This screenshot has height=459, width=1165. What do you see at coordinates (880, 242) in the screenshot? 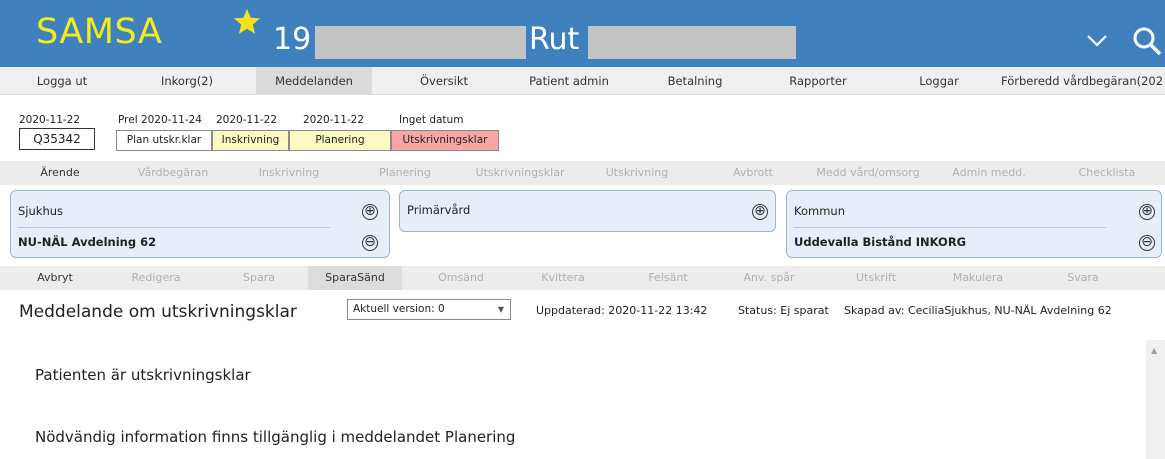
I see `kommun-unit: Uddevalla Bistånd INKORG` at bounding box center [880, 242].